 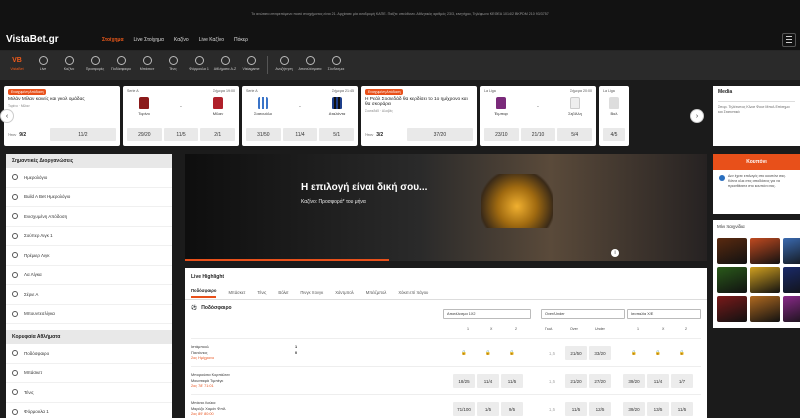 I want to click on odds-button: 1/5, so click(x=488, y=409).